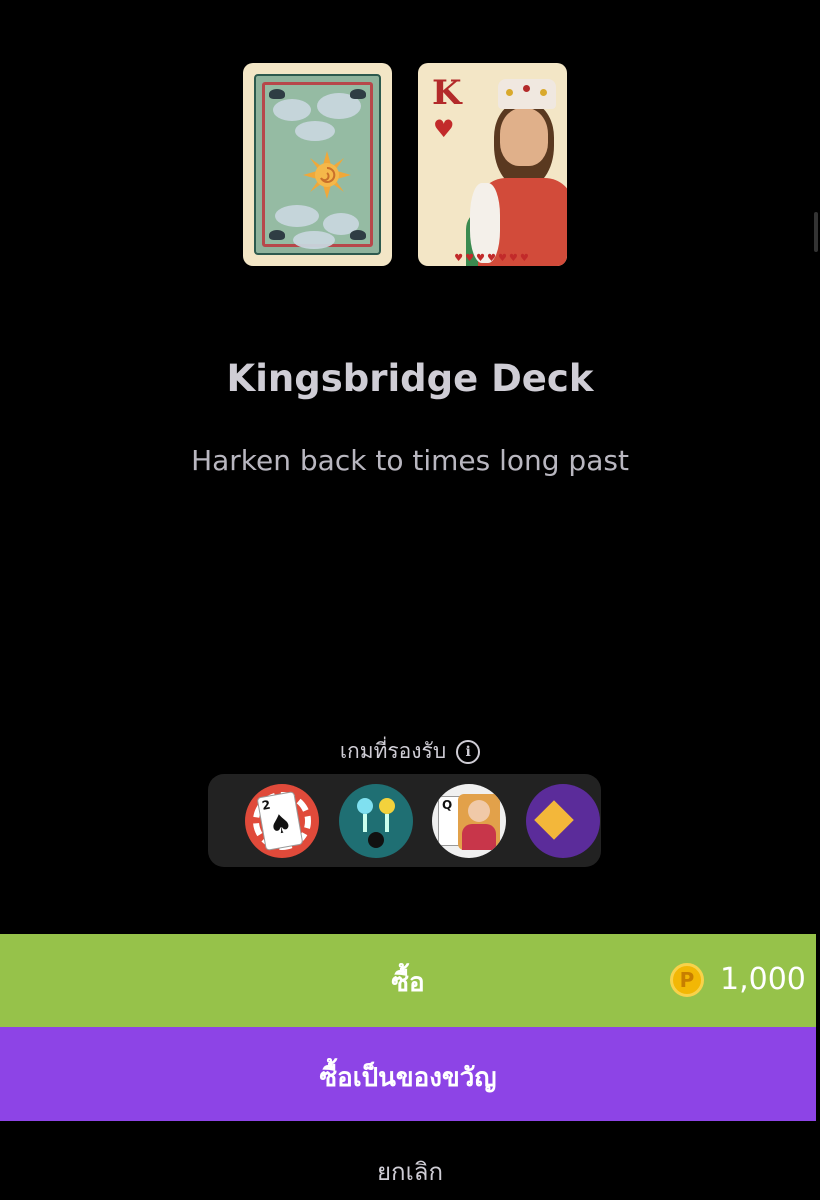 The height and width of the screenshot is (1200, 820). What do you see at coordinates (447, 93) in the screenshot?
I see `card-rank: K` at bounding box center [447, 93].